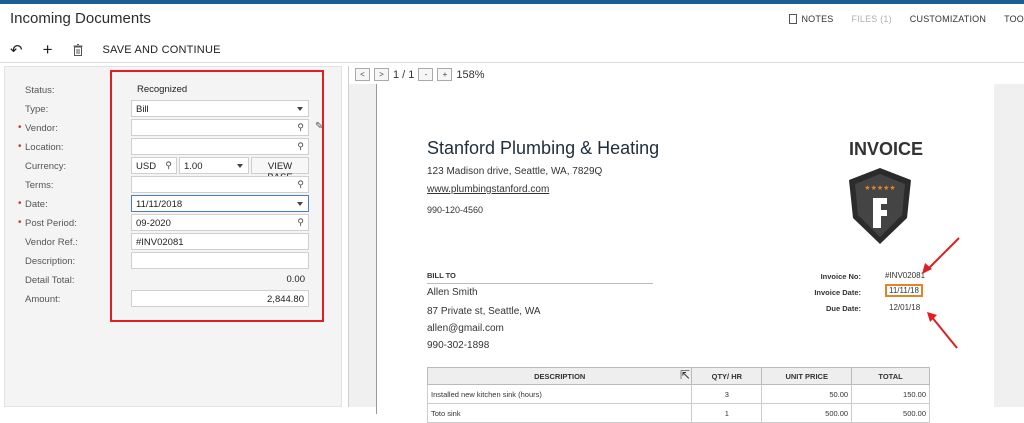 The image size is (1024, 423). I want to click on toolbar: ↶ + SAVE AND CONTINUE, so click(125, 50).